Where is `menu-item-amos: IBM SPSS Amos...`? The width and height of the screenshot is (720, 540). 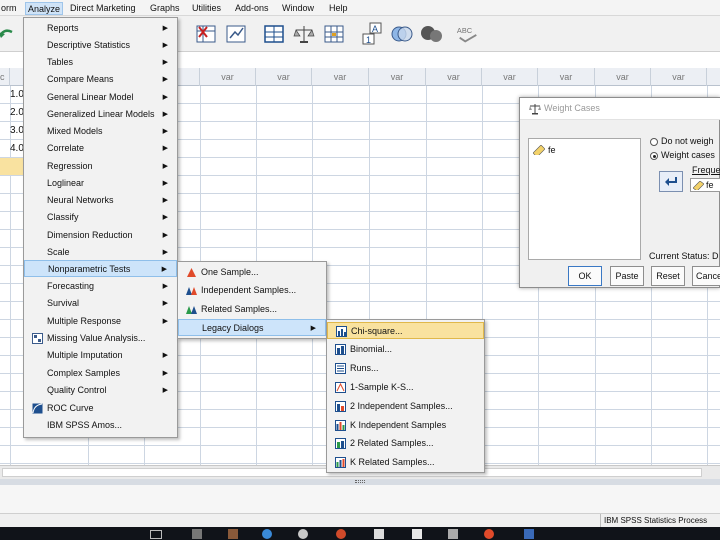 menu-item-amos: IBM SPSS Amos... is located at coordinates (100, 425).